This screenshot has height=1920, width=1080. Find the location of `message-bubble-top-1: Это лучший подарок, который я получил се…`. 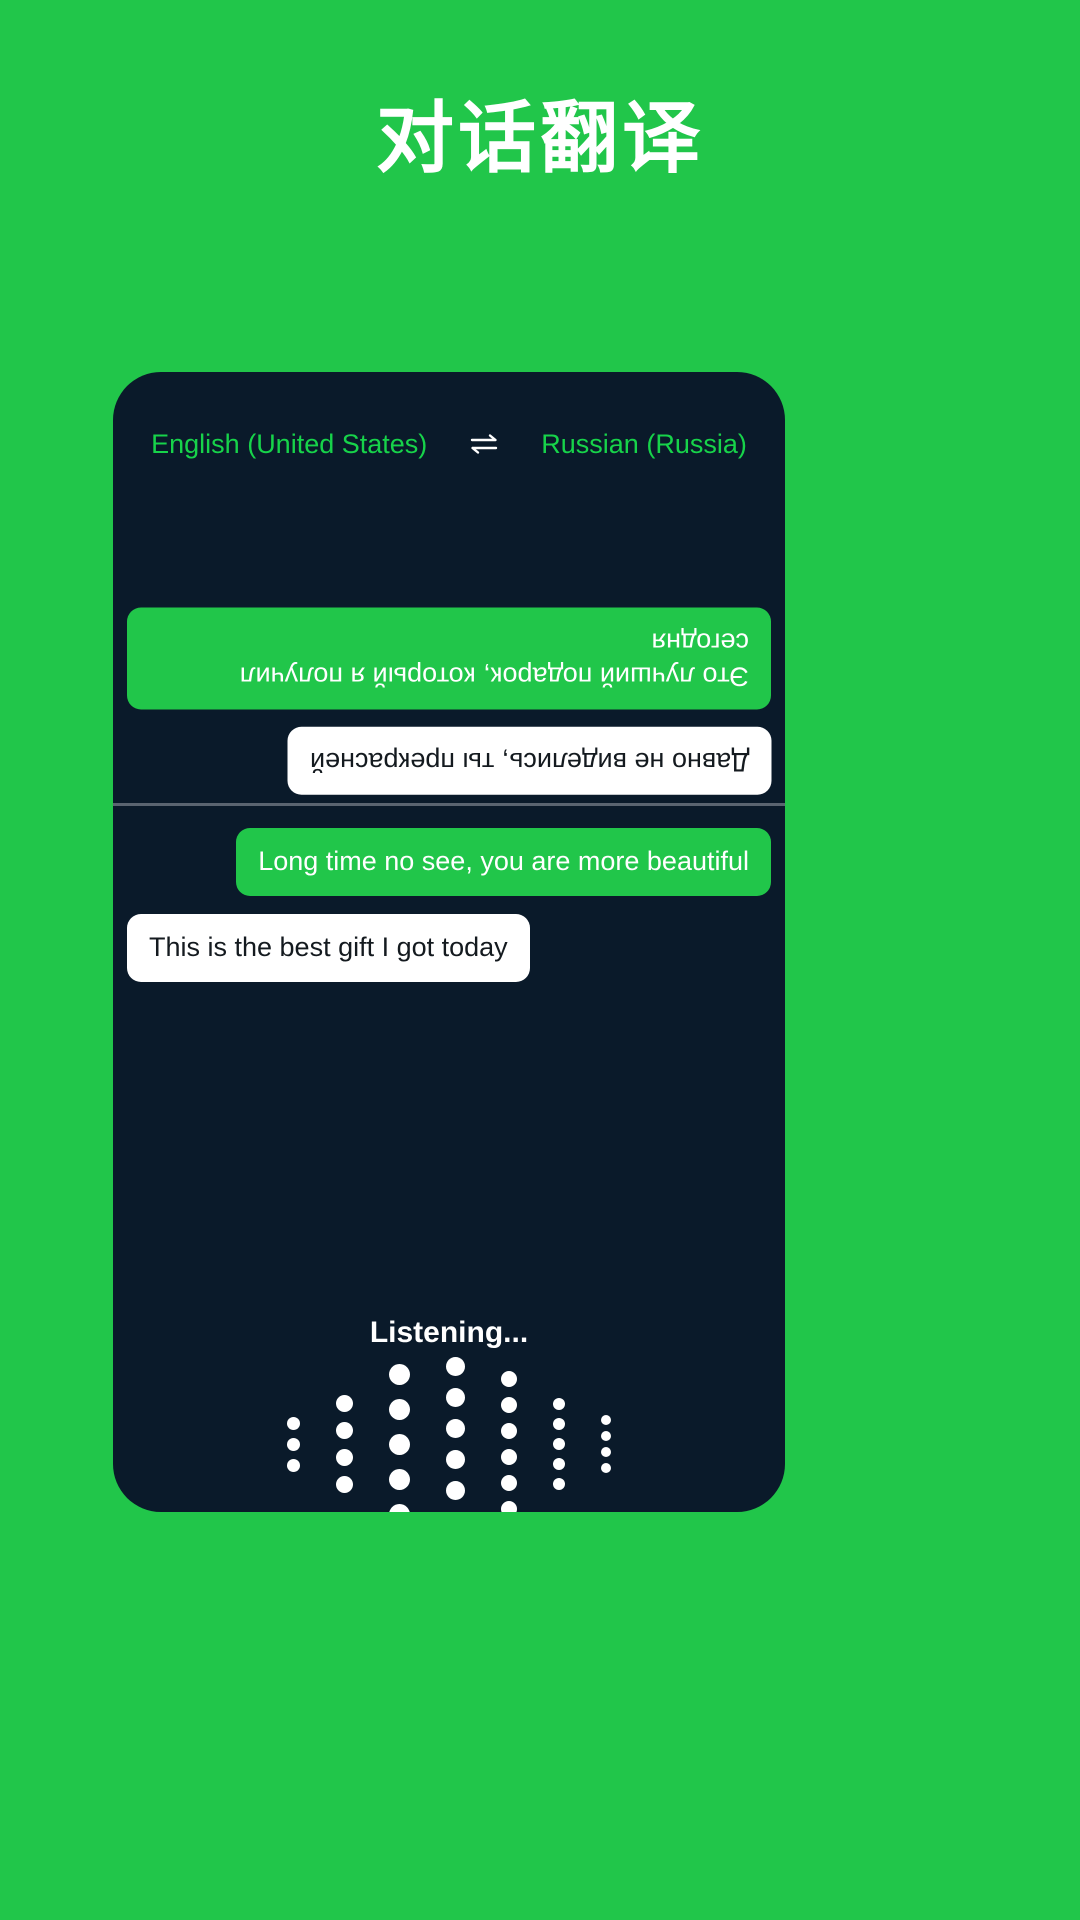

message-bubble-top-1: Это лучший подарок, который я получил се… is located at coordinates (449, 658).